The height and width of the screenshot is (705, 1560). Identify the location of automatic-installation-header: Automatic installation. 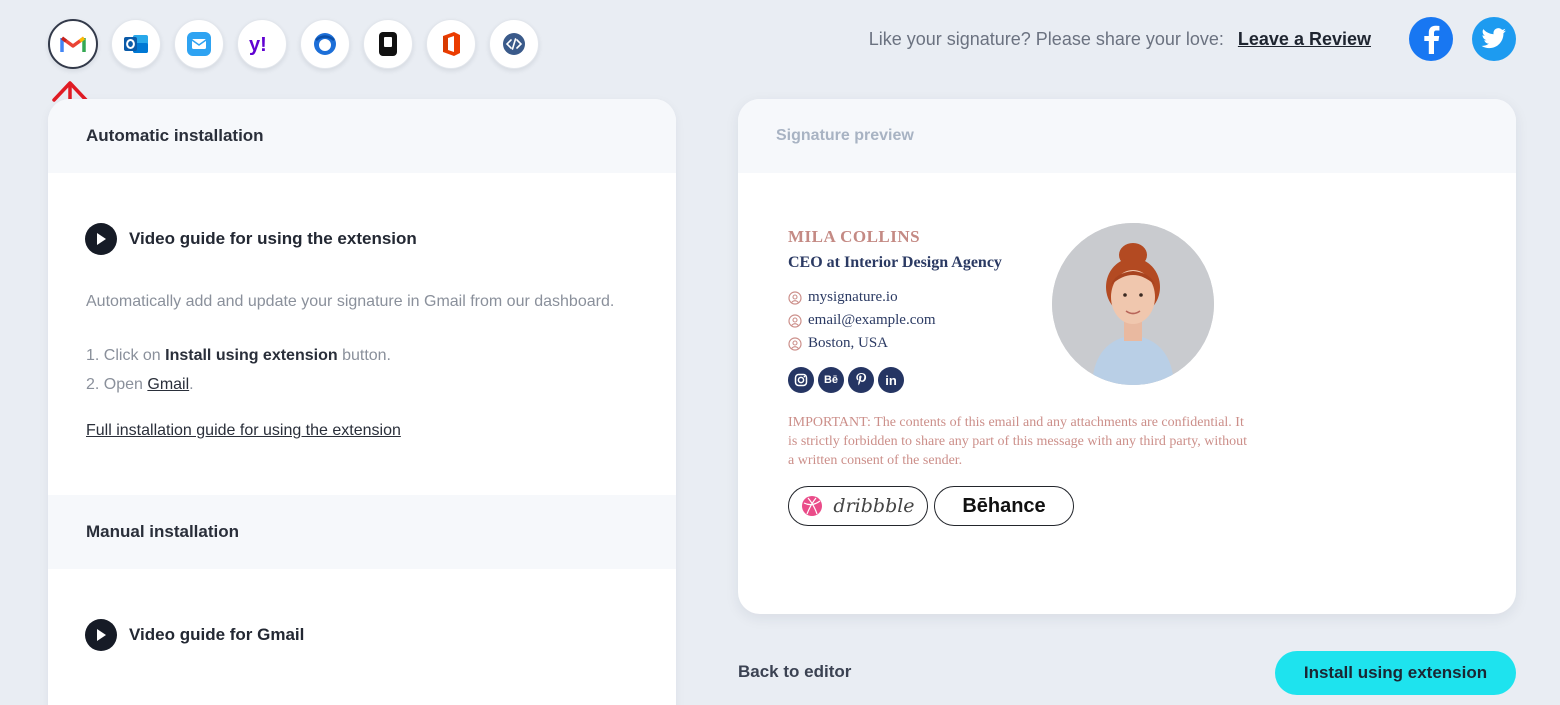
(362, 136).